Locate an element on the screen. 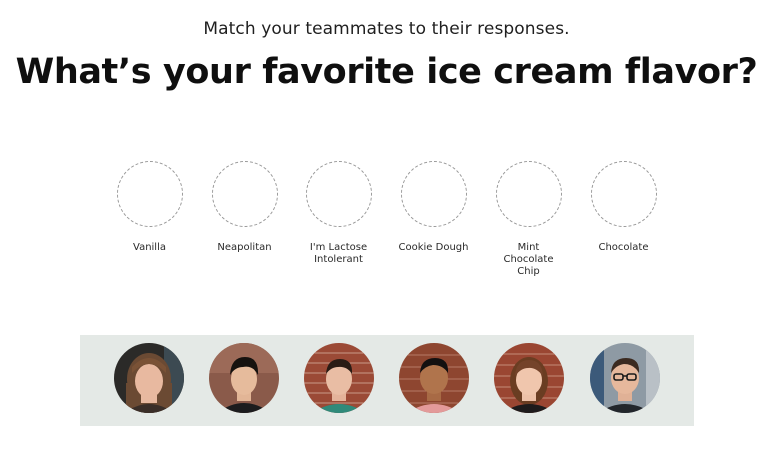 The width and height of the screenshot is (773, 457). answer-slot-vanilla: Vanilla is located at coordinates (149, 207).